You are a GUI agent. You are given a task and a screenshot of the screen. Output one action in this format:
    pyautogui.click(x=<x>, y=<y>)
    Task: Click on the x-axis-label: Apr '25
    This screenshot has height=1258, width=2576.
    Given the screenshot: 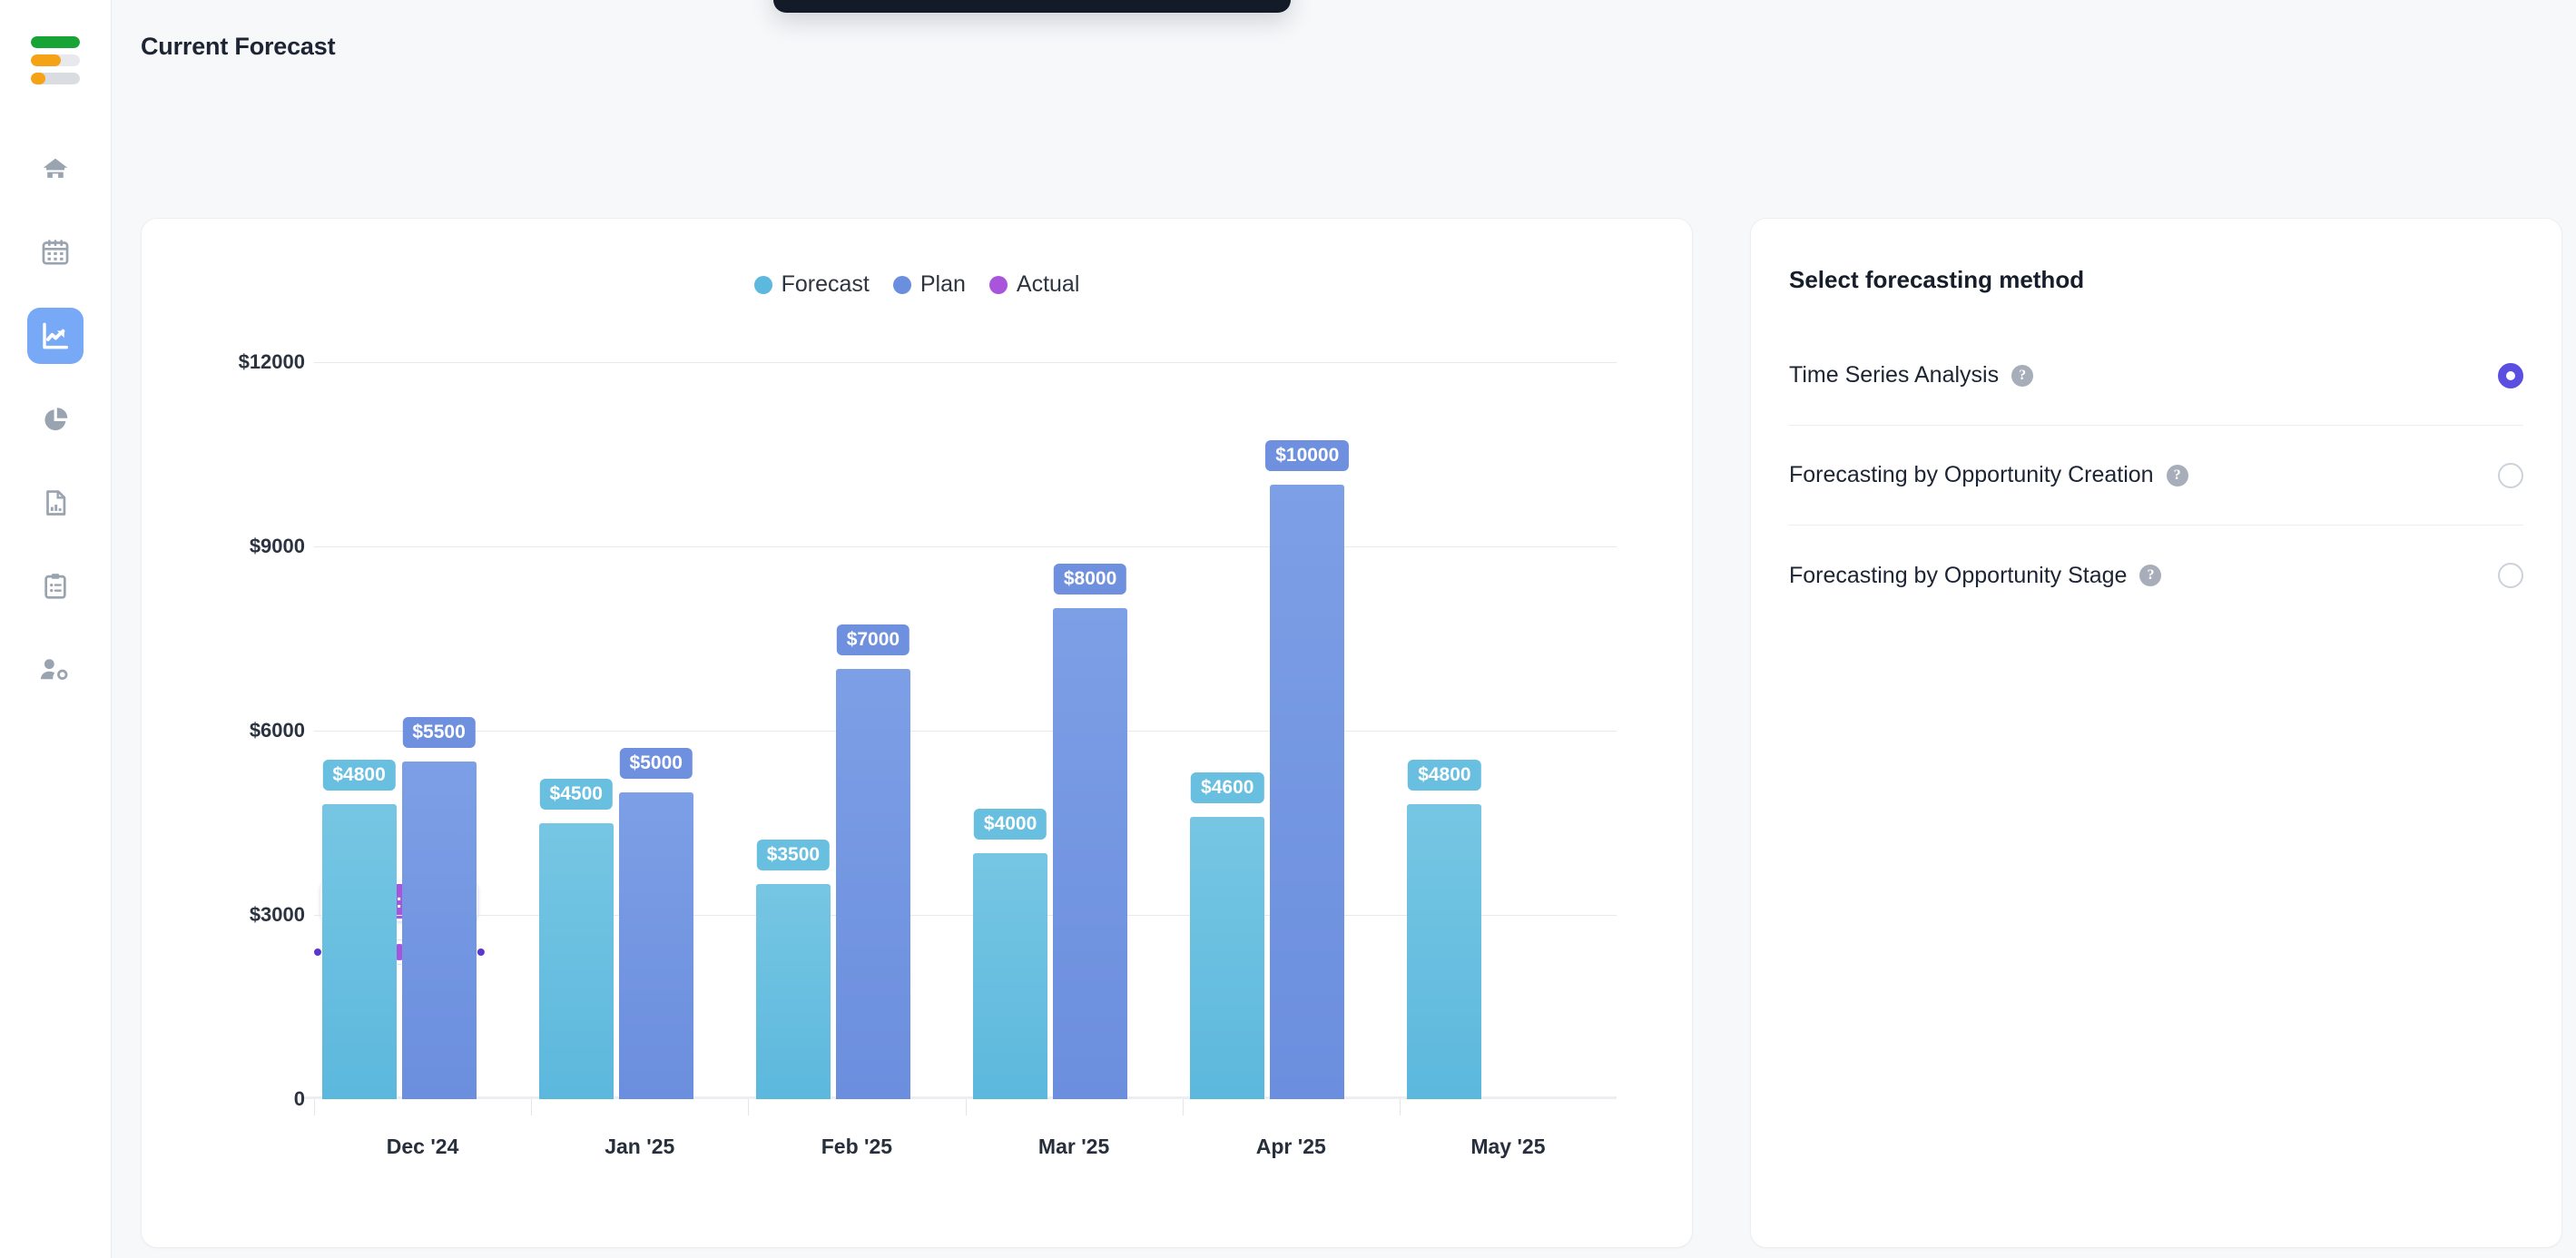 What is the action you would take?
    pyautogui.click(x=1290, y=1146)
    